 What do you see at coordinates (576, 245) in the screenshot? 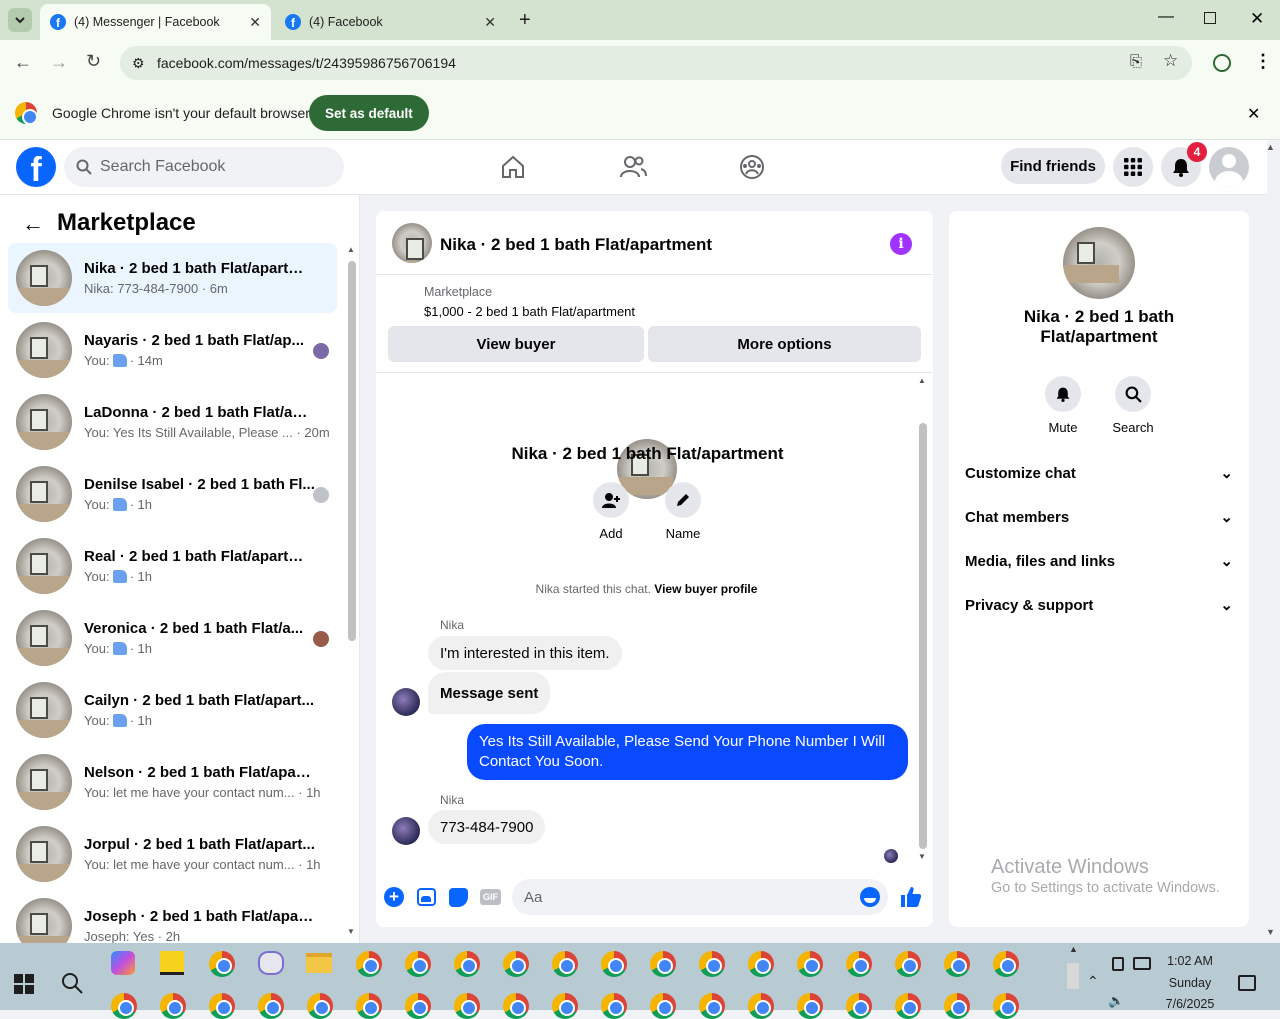
I see `chat-header-title: Nika · 2 bed 1 bath Flat/apartment` at bounding box center [576, 245].